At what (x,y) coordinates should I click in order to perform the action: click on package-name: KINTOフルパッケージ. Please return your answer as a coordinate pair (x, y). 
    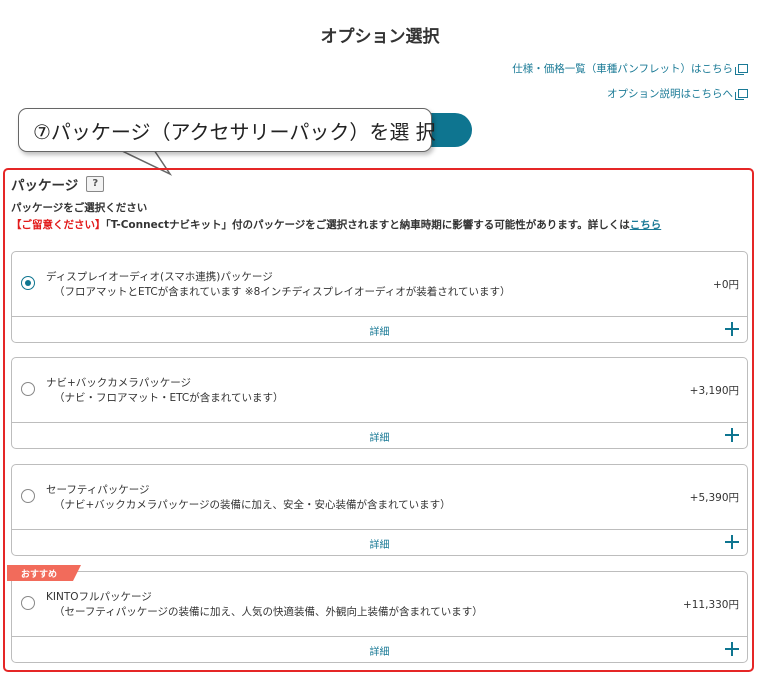
    Looking at the image, I should click on (99, 597).